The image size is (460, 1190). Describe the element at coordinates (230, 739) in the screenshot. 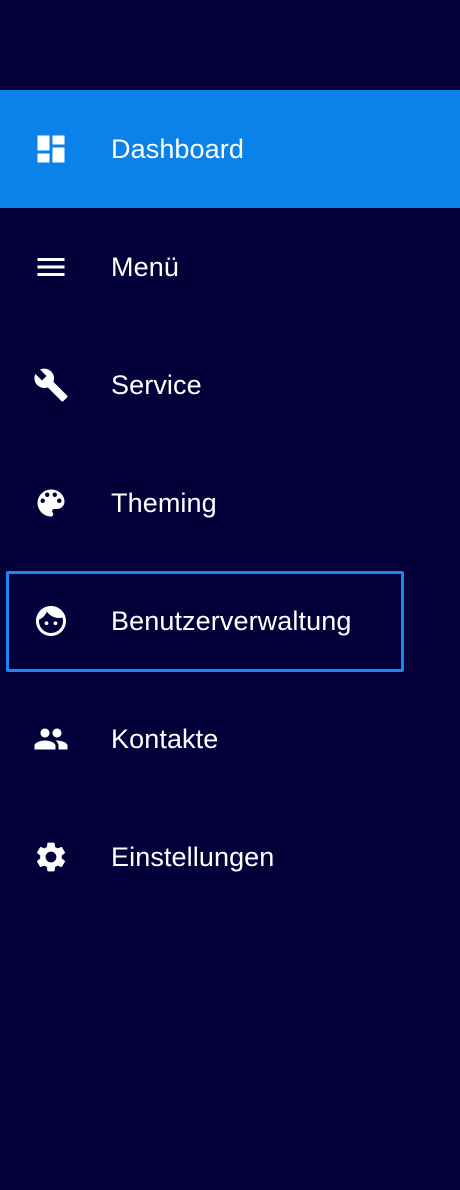

I see `sidebar-item-kontakte: Kontakte` at that location.